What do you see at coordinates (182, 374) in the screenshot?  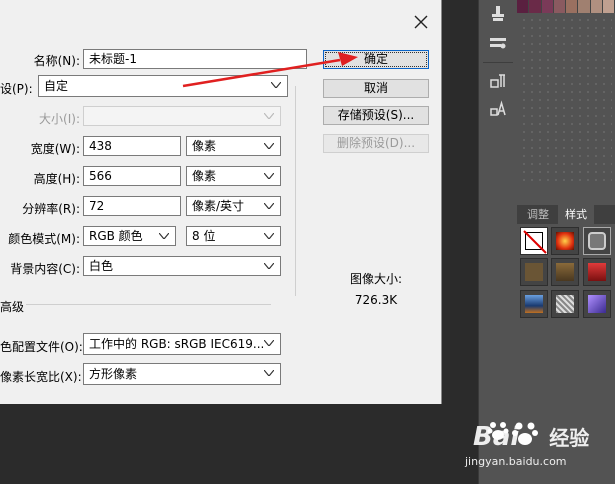 I see `pixel-aspect-select: 方形像素` at bounding box center [182, 374].